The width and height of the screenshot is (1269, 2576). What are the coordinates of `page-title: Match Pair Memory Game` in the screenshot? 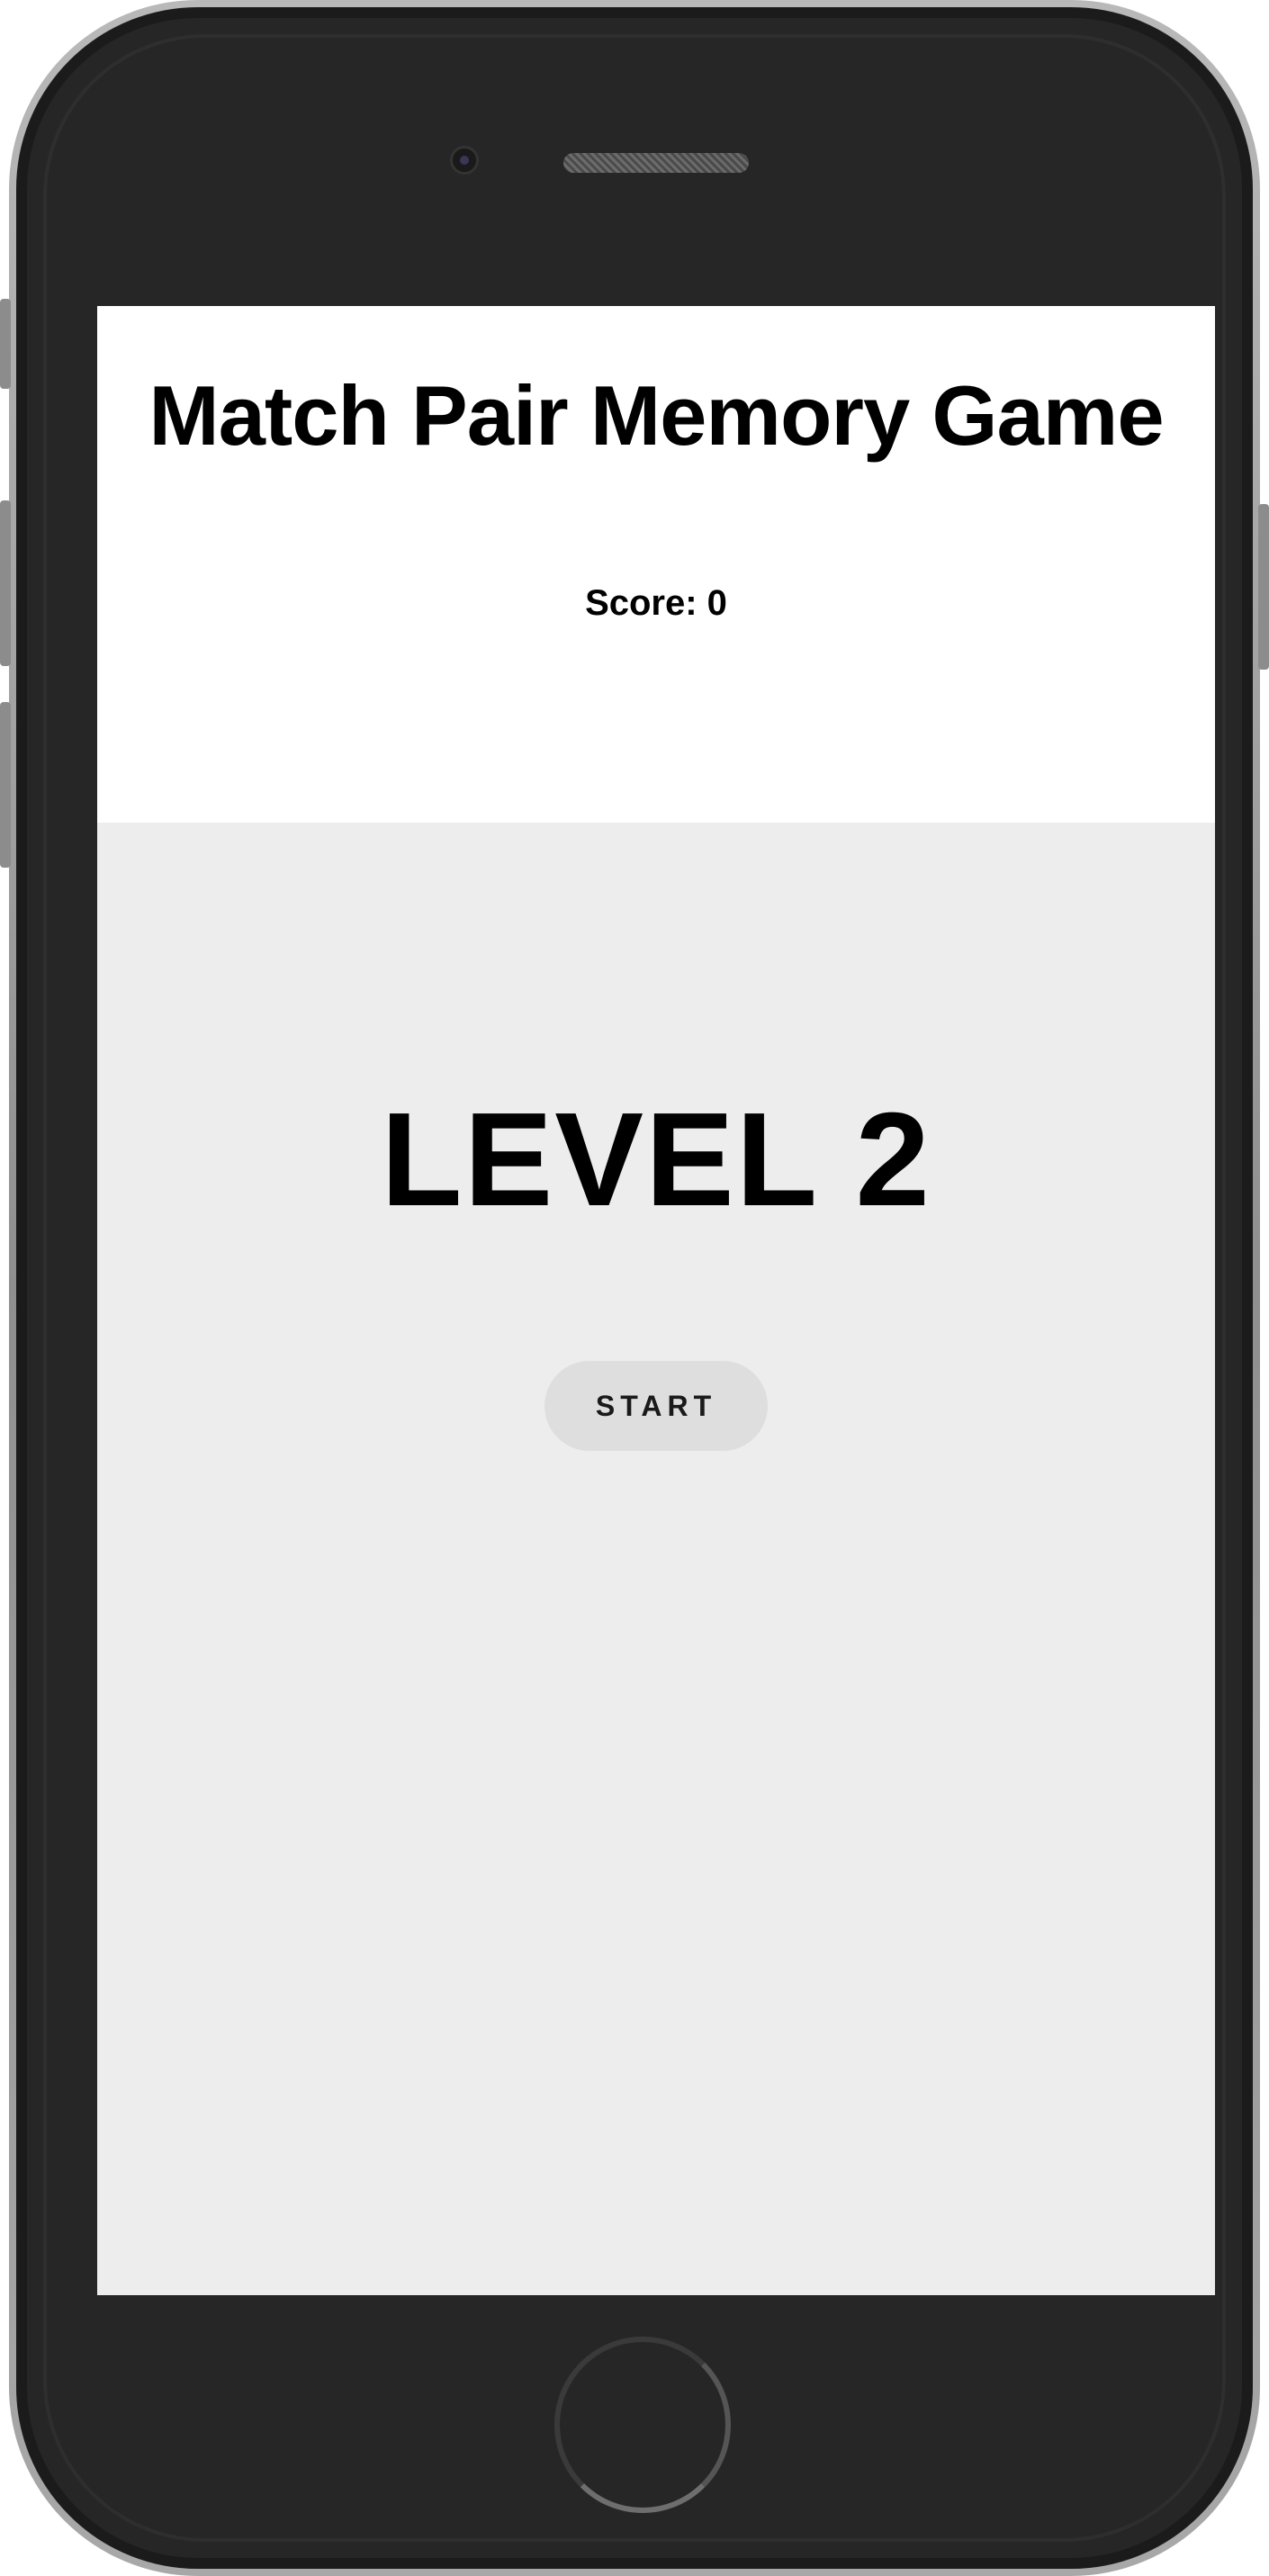 It's located at (656, 415).